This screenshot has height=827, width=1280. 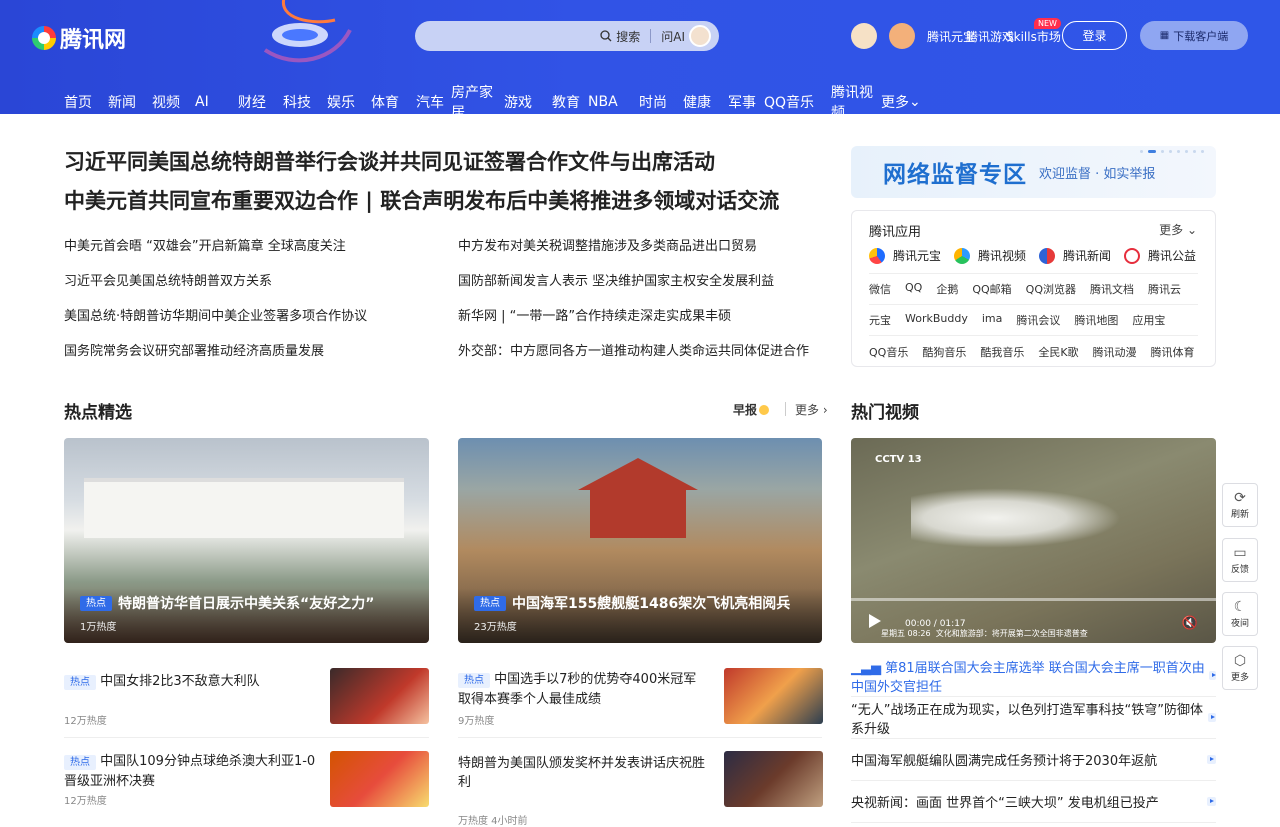 I want to click on top-headline-1: 习近平同美国总统特朗普举行会谈并共同见证签署合作文件与出席活动, so click(x=444, y=162).